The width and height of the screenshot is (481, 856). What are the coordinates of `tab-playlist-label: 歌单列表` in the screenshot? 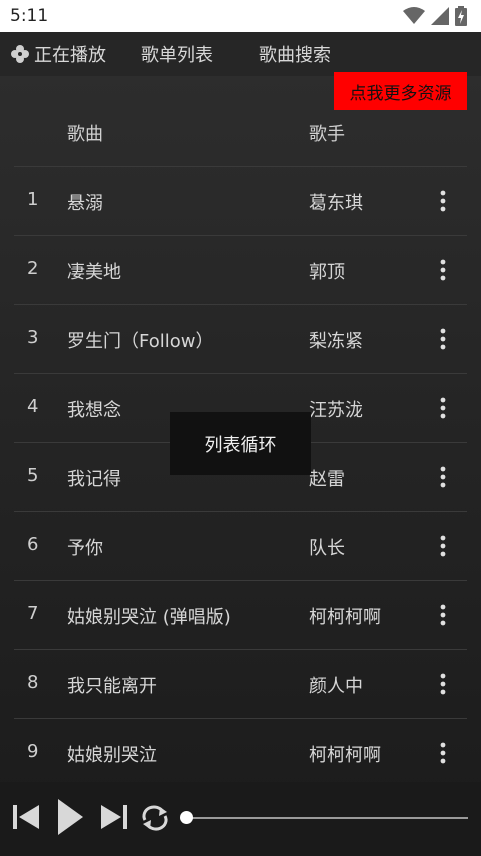 It's located at (177, 55).